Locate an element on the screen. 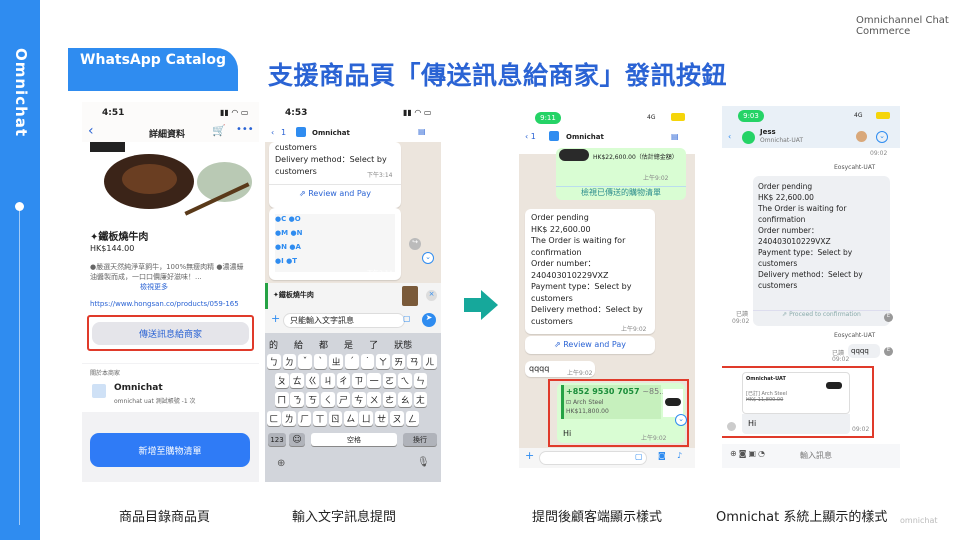 The image size is (960, 540). keyboard-key: ㄨ is located at coordinates (374, 399).